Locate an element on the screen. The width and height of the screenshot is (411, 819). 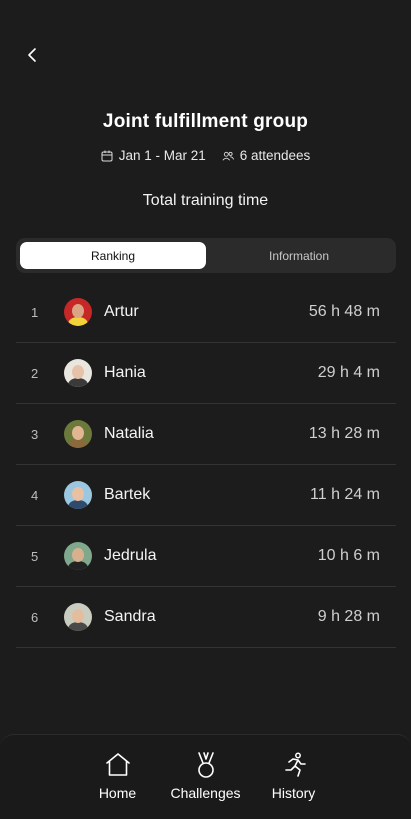
tab-information: Information is located at coordinates (299, 255).